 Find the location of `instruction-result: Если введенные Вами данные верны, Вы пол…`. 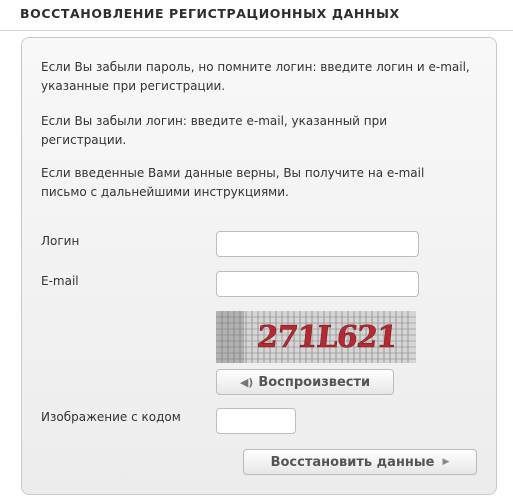

instruction-result: Если введенные Вами данные верны, Вы пол… is located at coordinates (233, 182).